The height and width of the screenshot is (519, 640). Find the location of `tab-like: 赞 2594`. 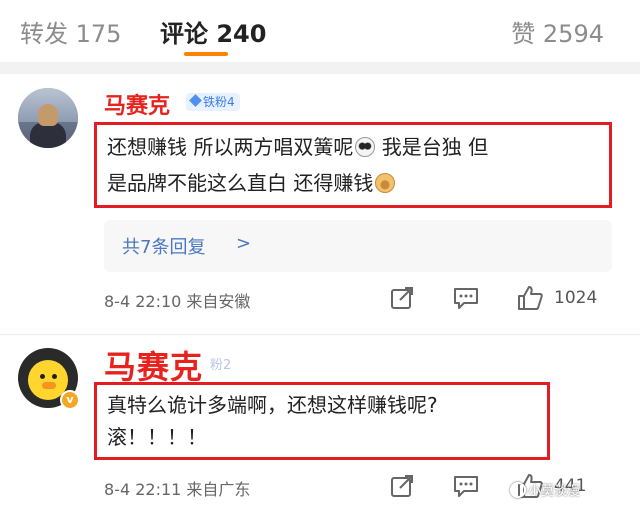

tab-like: 赞 2594 is located at coordinates (557, 31).